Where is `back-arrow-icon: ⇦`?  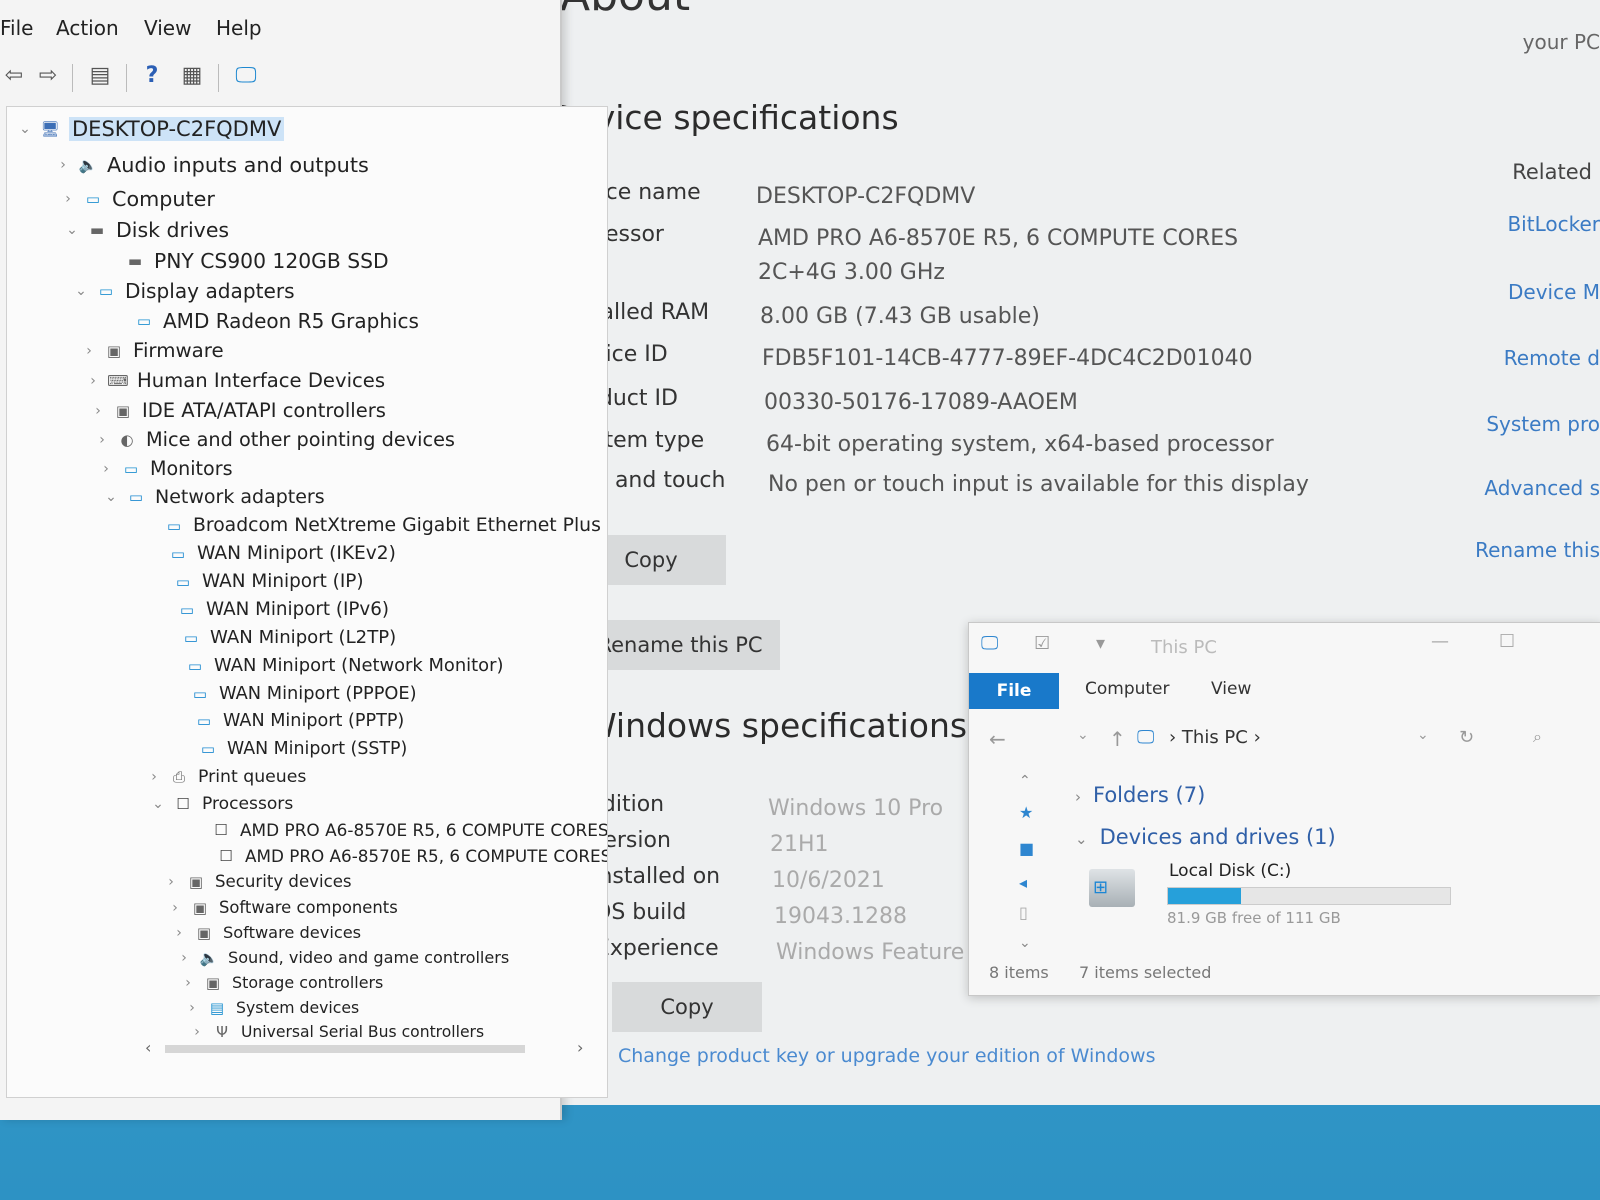 back-arrow-icon: ⇦ is located at coordinates (14, 76).